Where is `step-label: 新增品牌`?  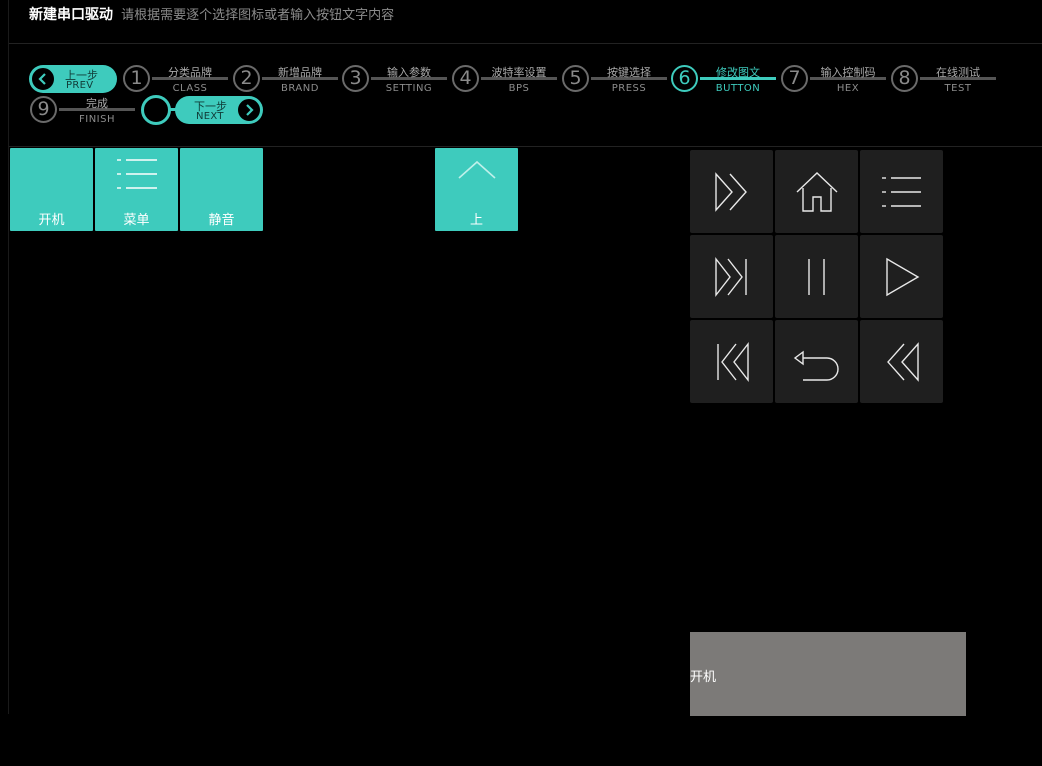
step-label: 新增品牌 is located at coordinates (300, 72).